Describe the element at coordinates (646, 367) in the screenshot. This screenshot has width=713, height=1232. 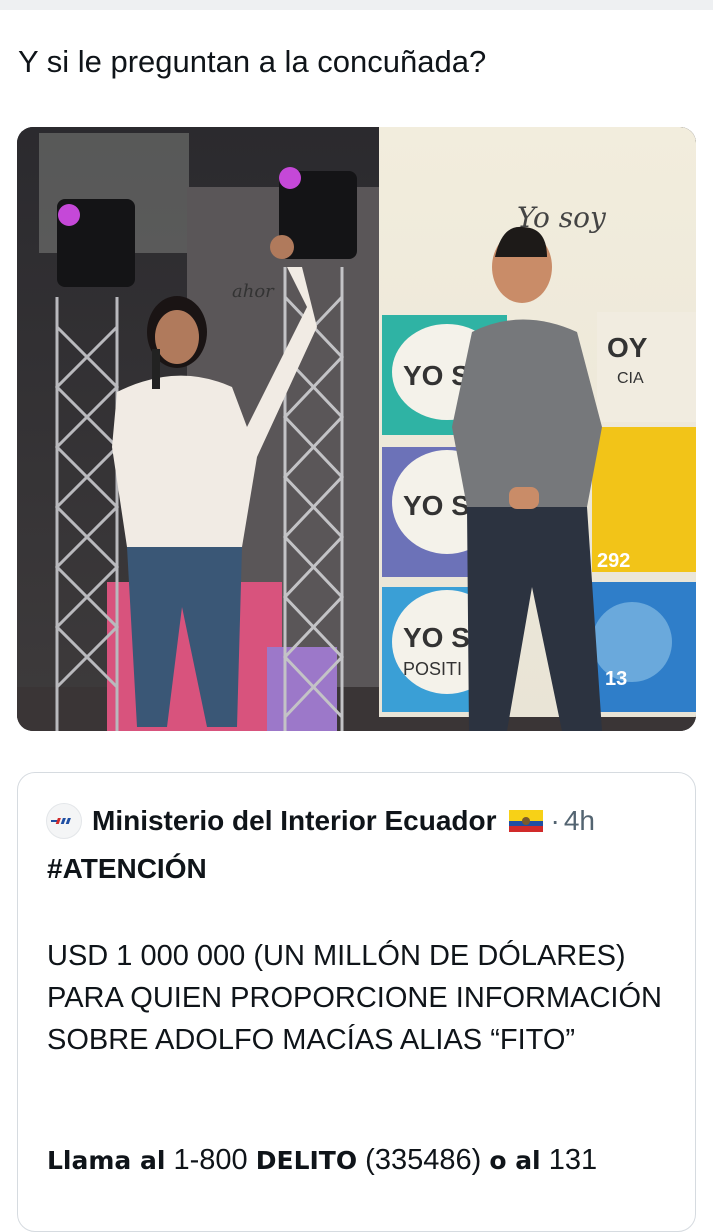
I see `screen-panel-right-1: OY CIA` at that location.